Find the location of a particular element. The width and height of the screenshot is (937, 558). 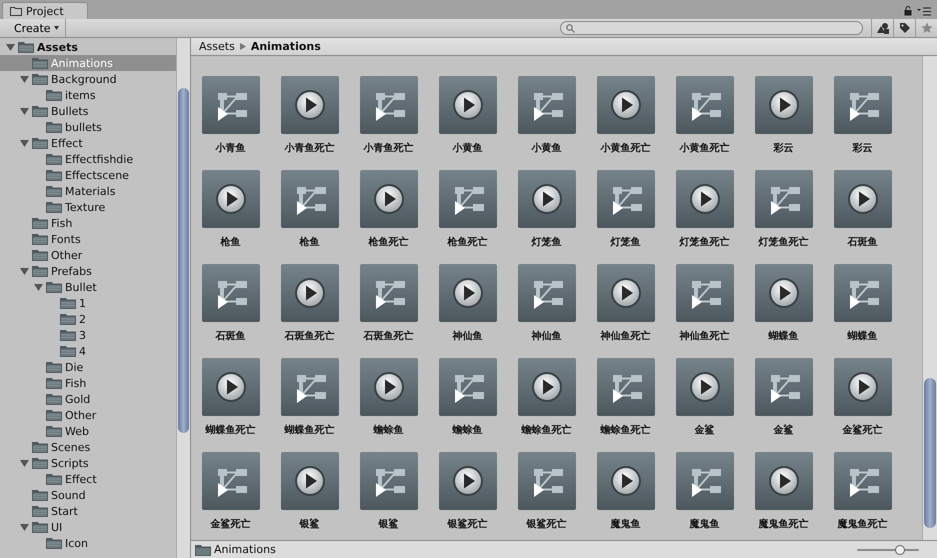

tree-item: Web is located at coordinates (88, 431).